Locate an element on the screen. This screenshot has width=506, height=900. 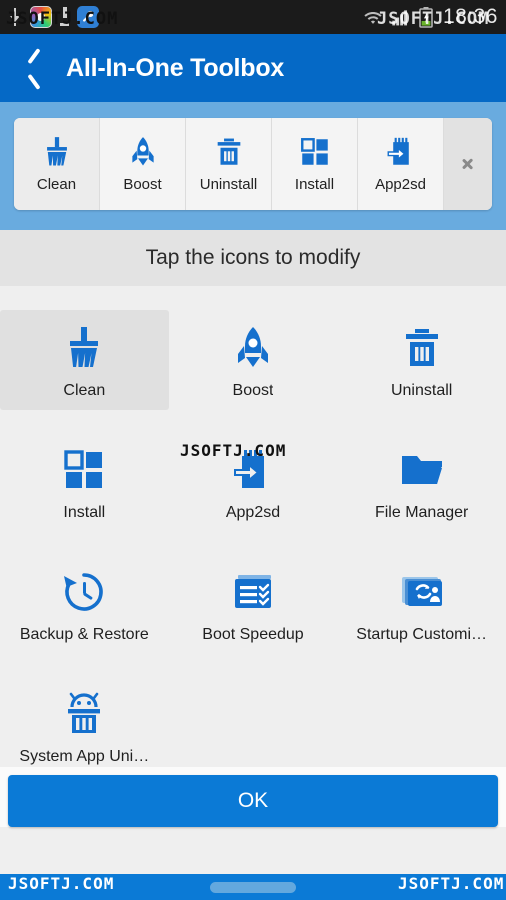
status-bar: 18:36 is located at coordinates (253, 17).